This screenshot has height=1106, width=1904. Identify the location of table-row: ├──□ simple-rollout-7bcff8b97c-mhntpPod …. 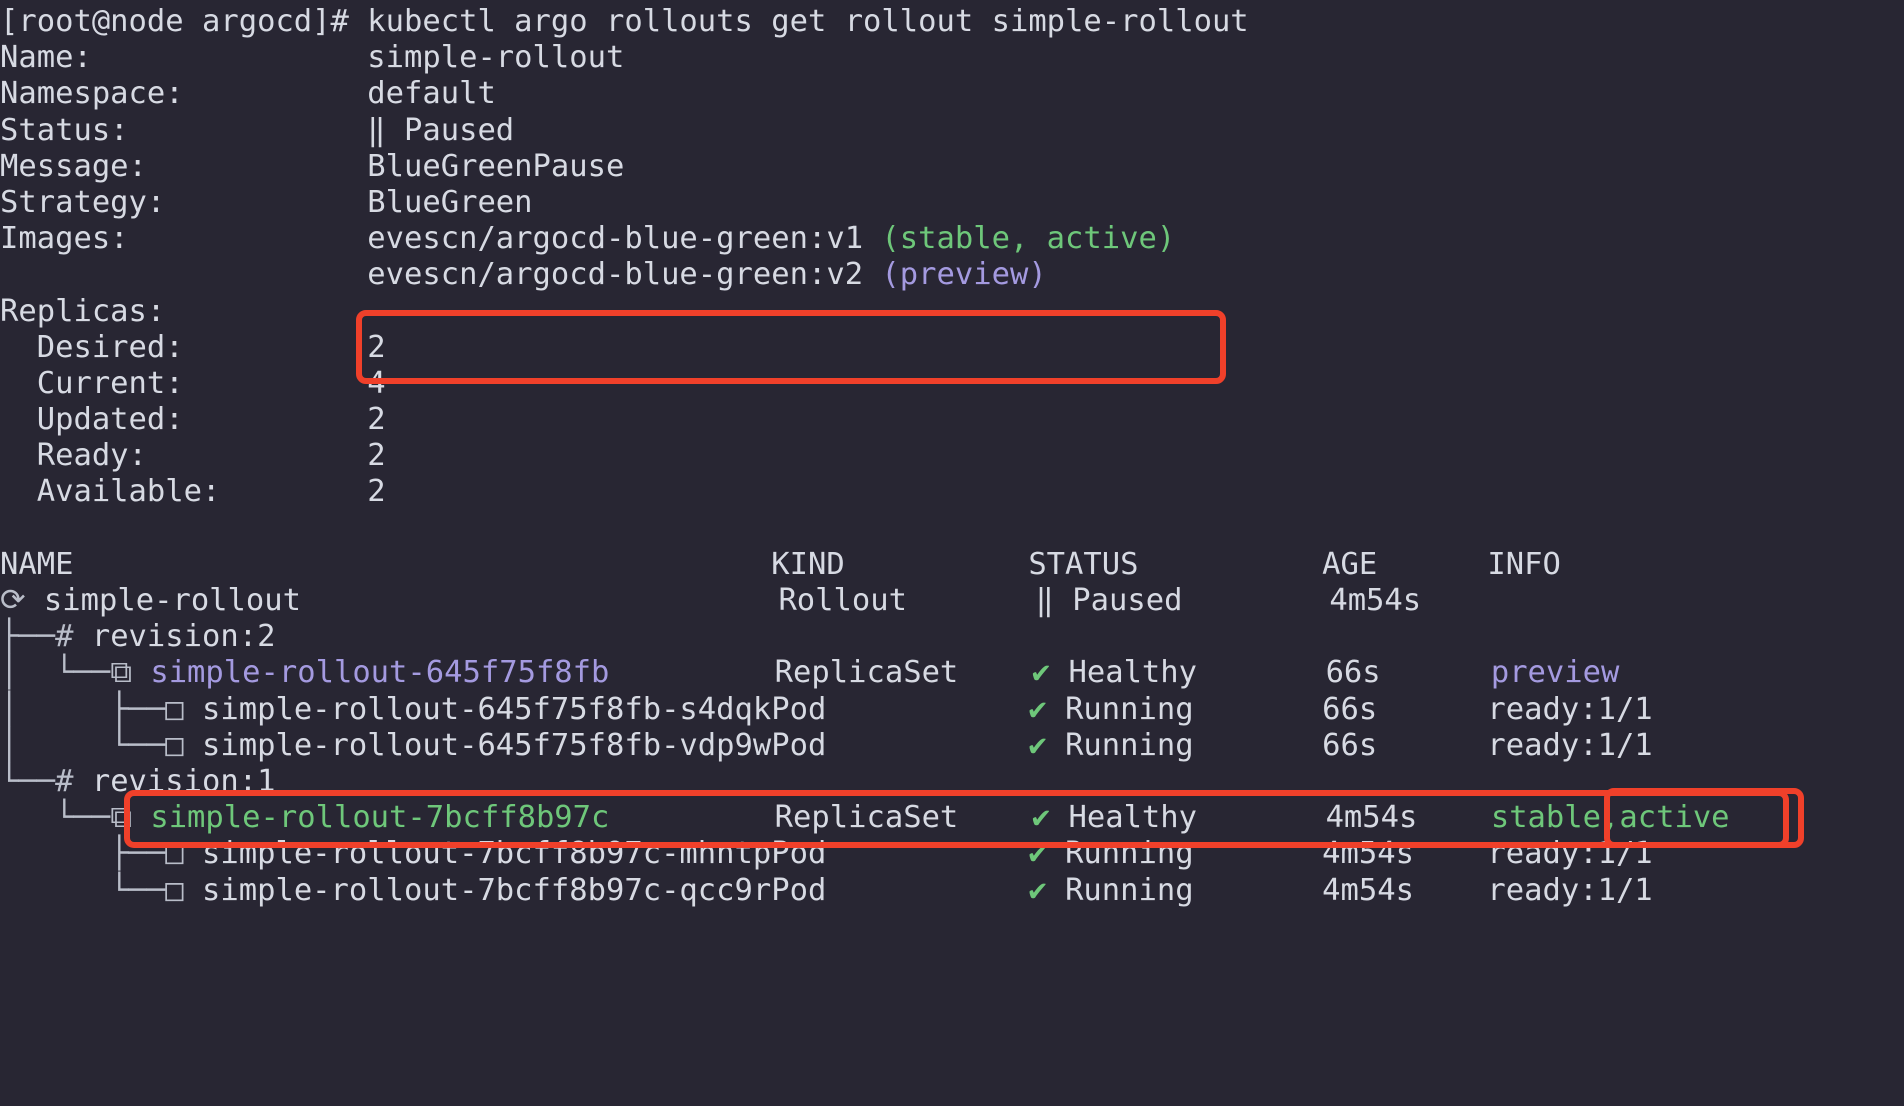
(952, 854).